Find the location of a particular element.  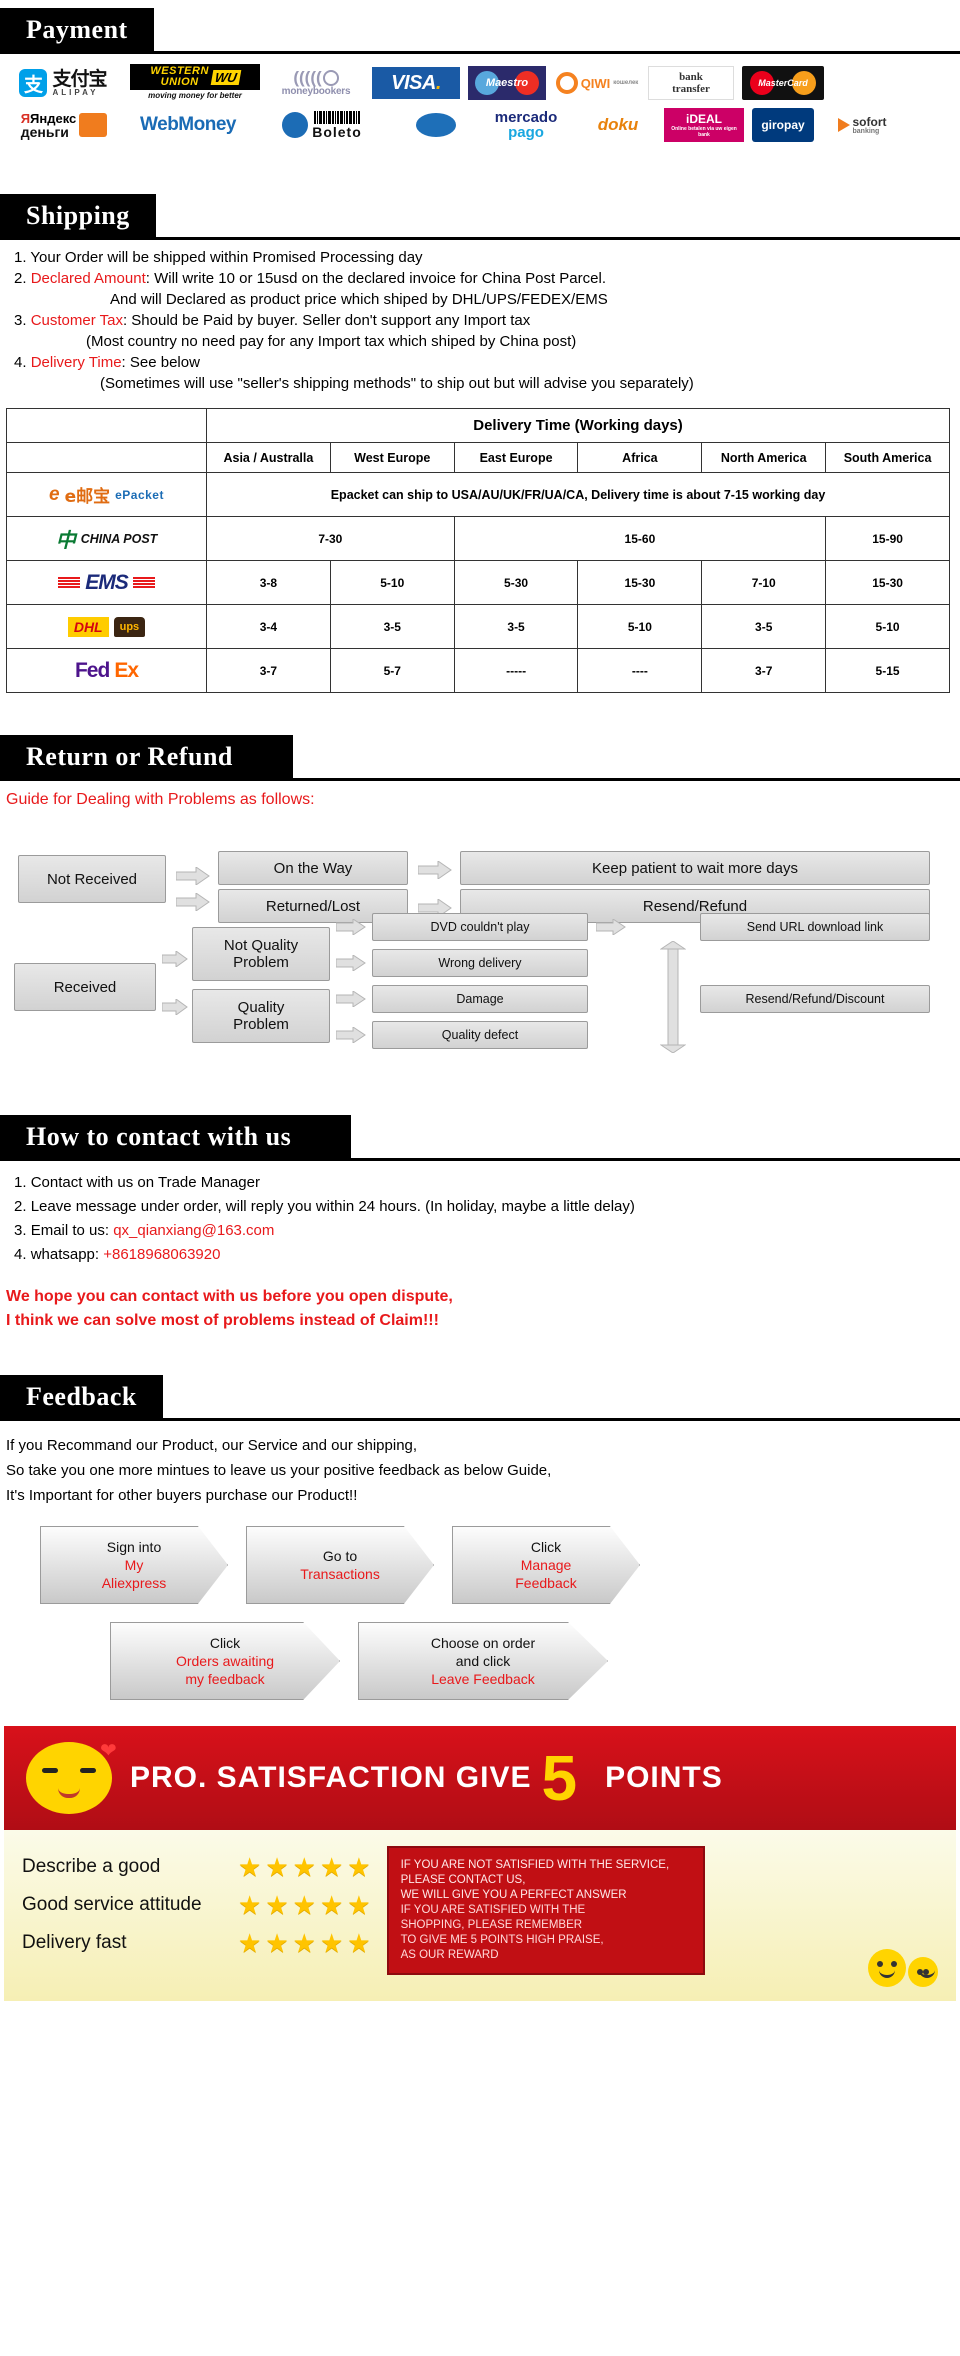

moneybookers-icon: ((((( moneybookers is located at coordinates (316, 83).